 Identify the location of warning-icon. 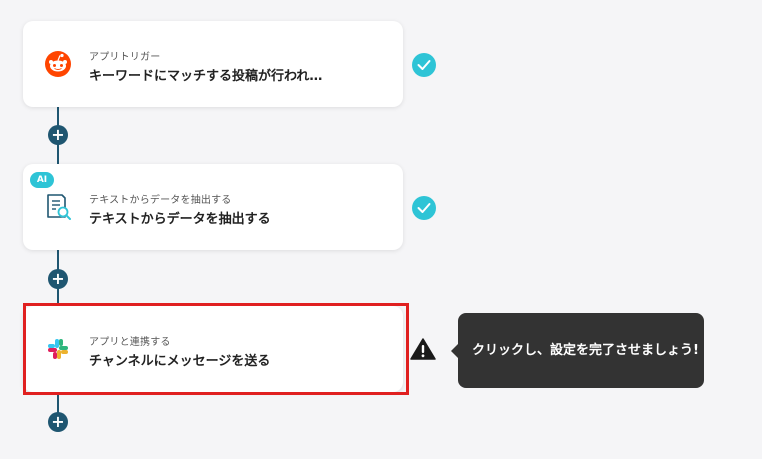
(423, 349).